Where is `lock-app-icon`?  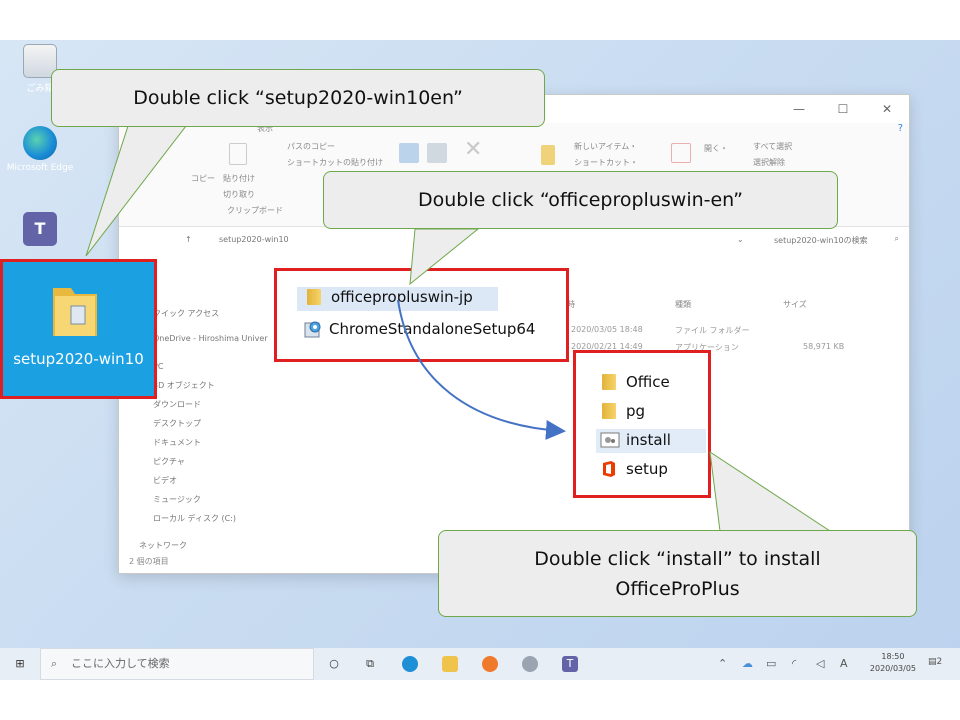 lock-app-icon is located at coordinates (530, 664).